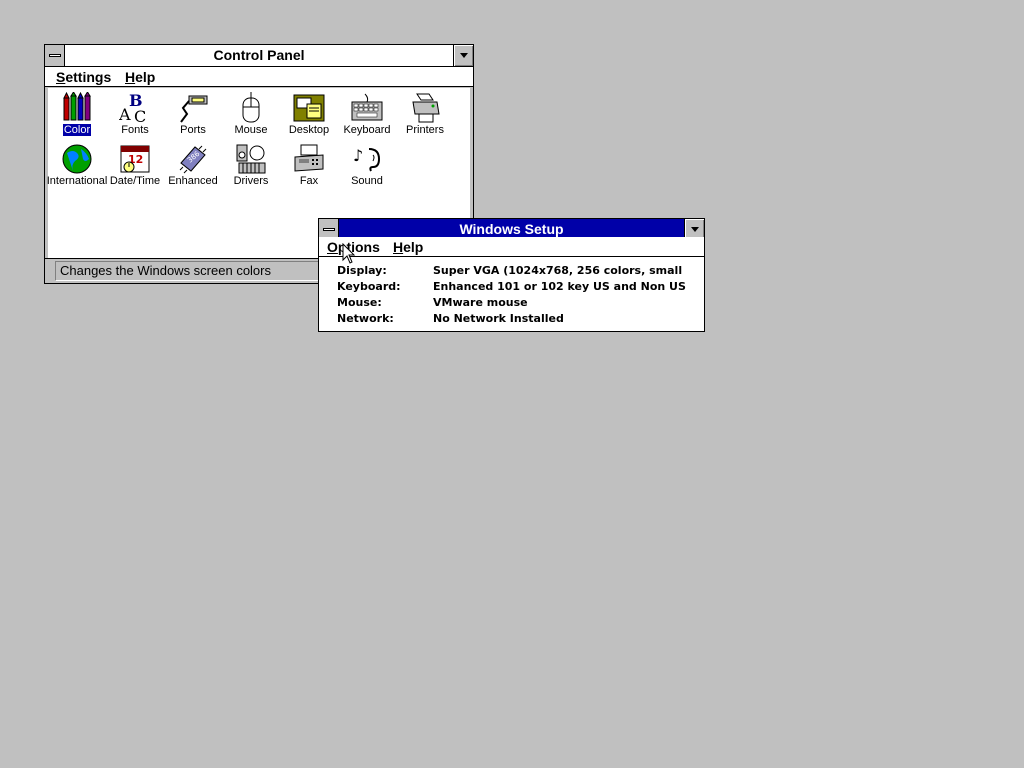 The image size is (1024, 768). What do you see at coordinates (309, 108) in the screenshot?
I see `desktop-icon` at bounding box center [309, 108].